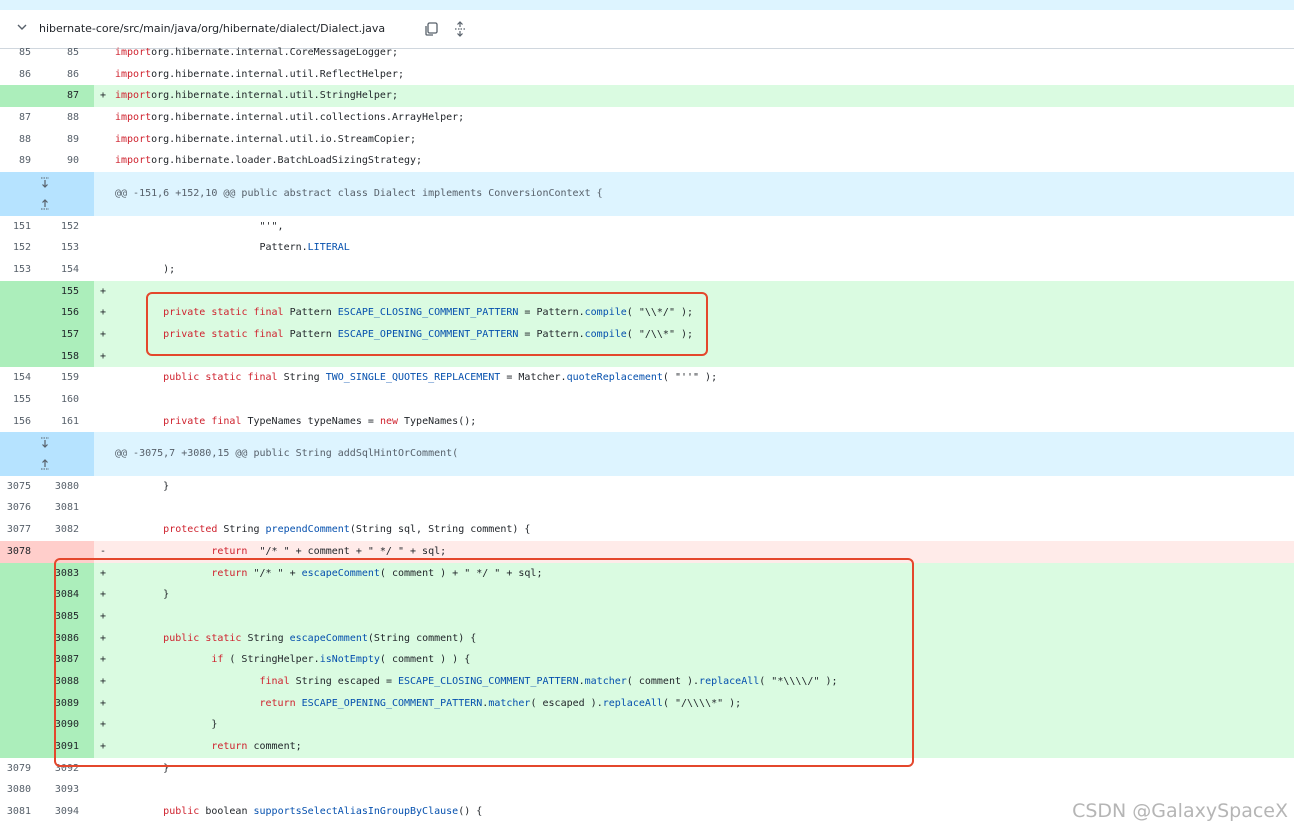 This screenshot has height=830, width=1294. What do you see at coordinates (428, 313) in the screenshot?
I see `code-entity: ESCAPE_CLOSING_COMMENT_PATTERN` at bounding box center [428, 313].